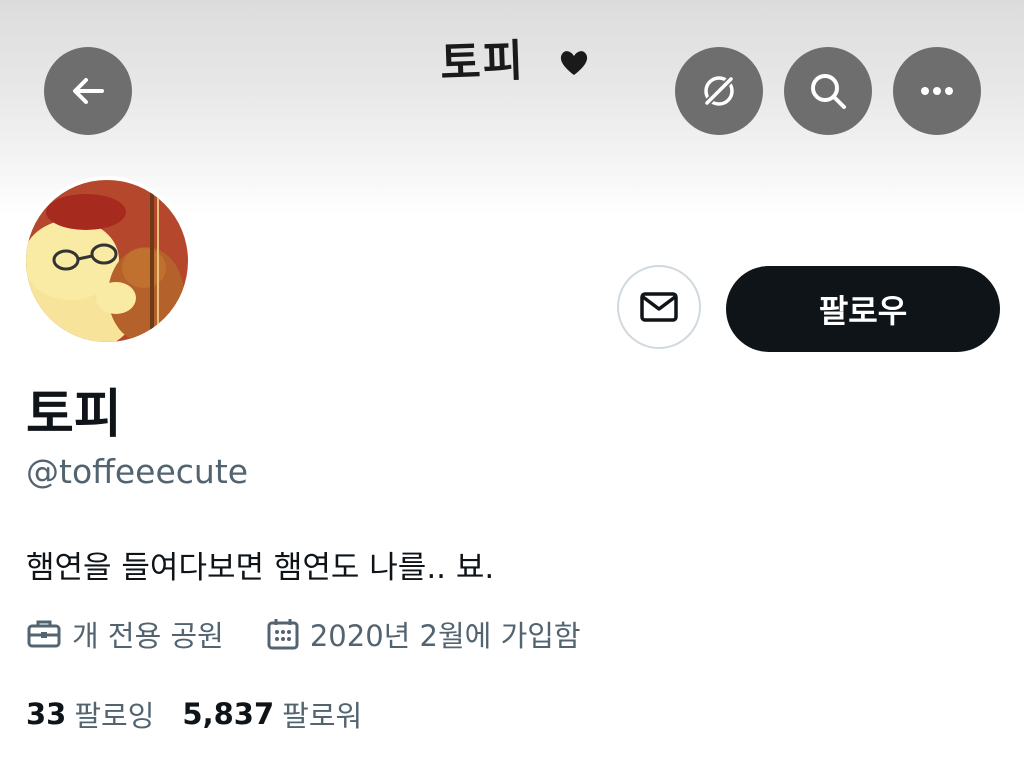 This screenshot has height=772, width=1024. Describe the element at coordinates (322, 714) in the screenshot. I see `followers-label: 팔로워` at that location.